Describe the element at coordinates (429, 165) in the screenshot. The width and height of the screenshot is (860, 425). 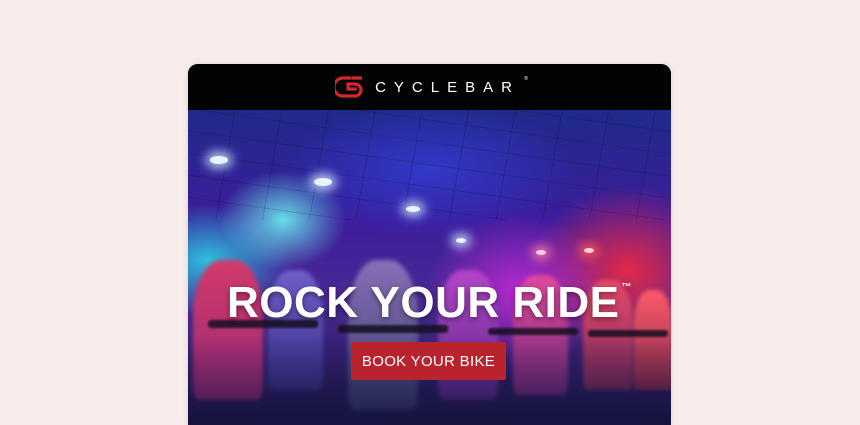
I see `ceiling-tiles` at that location.